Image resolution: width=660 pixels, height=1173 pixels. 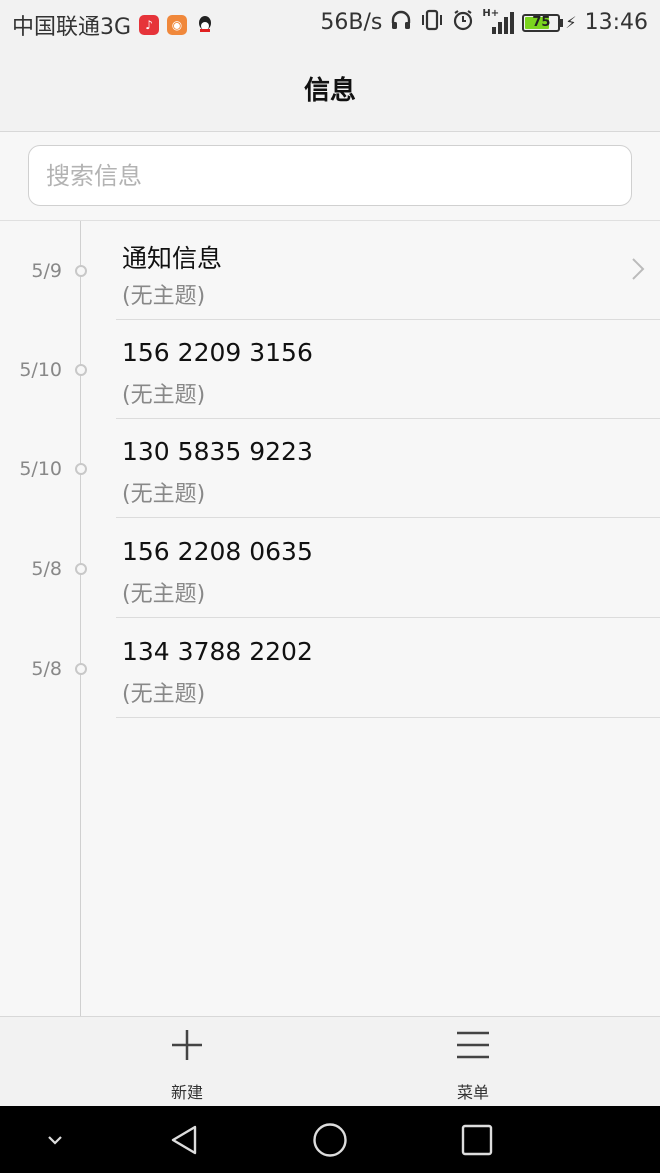 I want to click on clock: 13:46, so click(x=616, y=22).